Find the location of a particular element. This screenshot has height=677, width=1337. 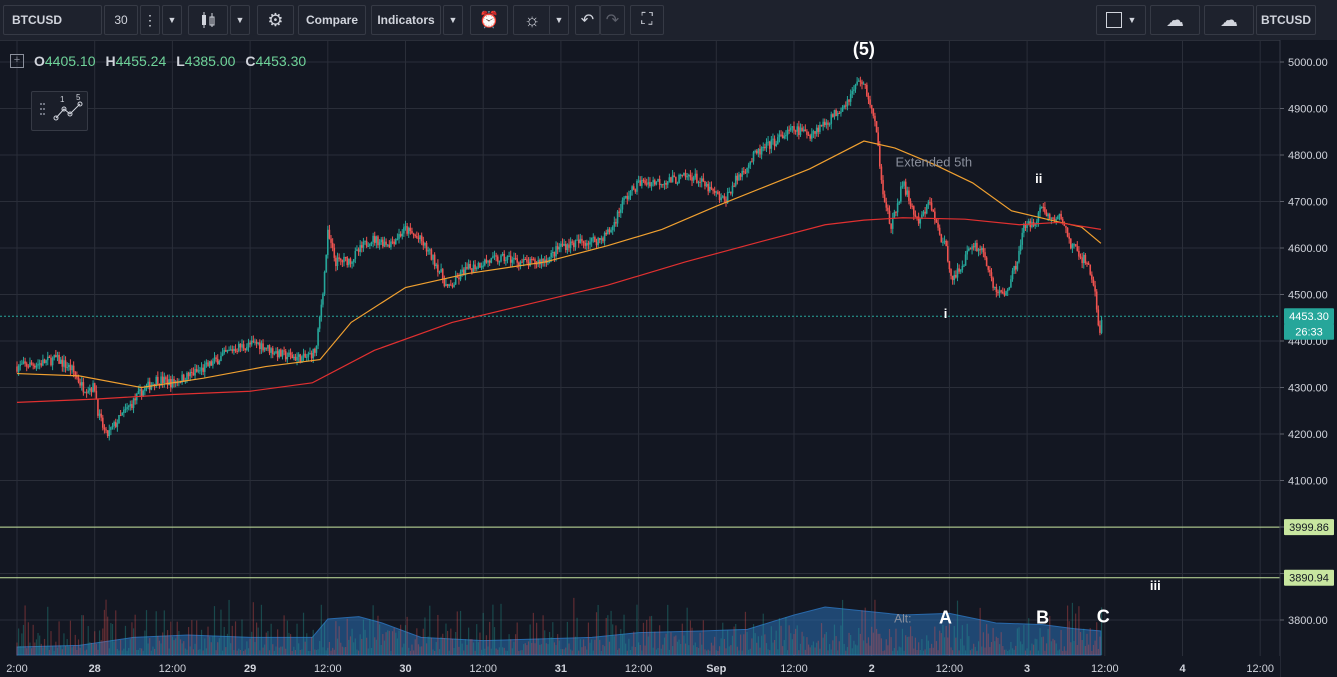

symbol-search-input: BTCUSD is located at coordinates (52, 20).